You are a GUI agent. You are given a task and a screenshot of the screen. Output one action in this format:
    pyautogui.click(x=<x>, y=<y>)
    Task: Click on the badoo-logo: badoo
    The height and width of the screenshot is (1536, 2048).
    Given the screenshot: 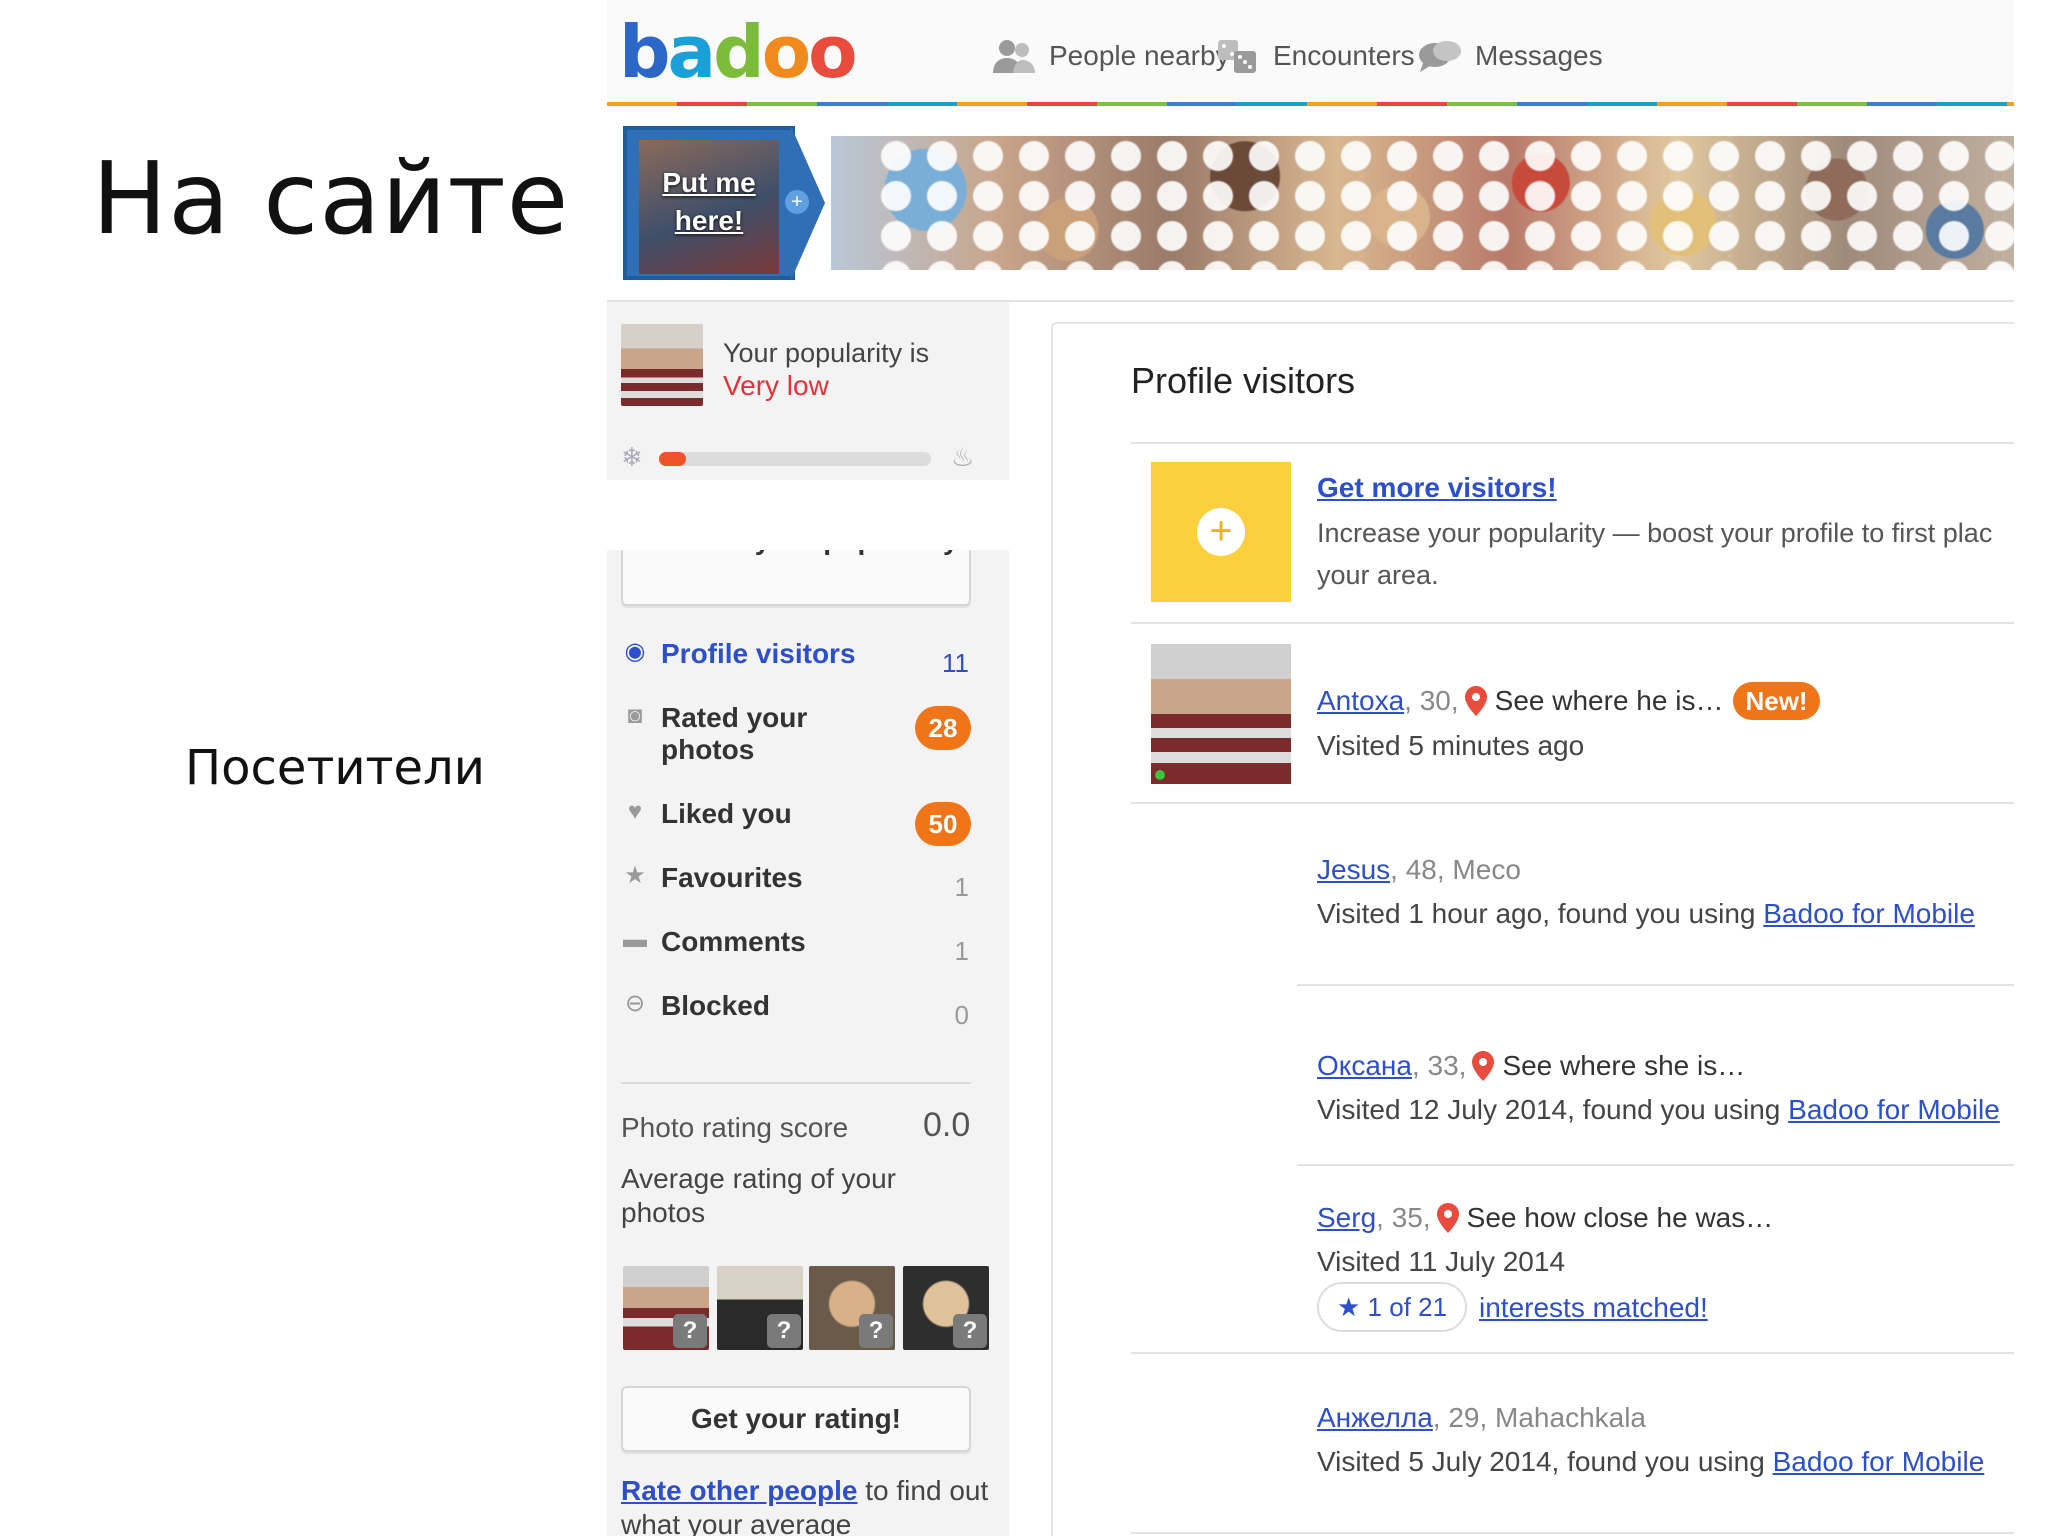 What is the action you would take?
    pyautogui.click(x=738, y=52)
    